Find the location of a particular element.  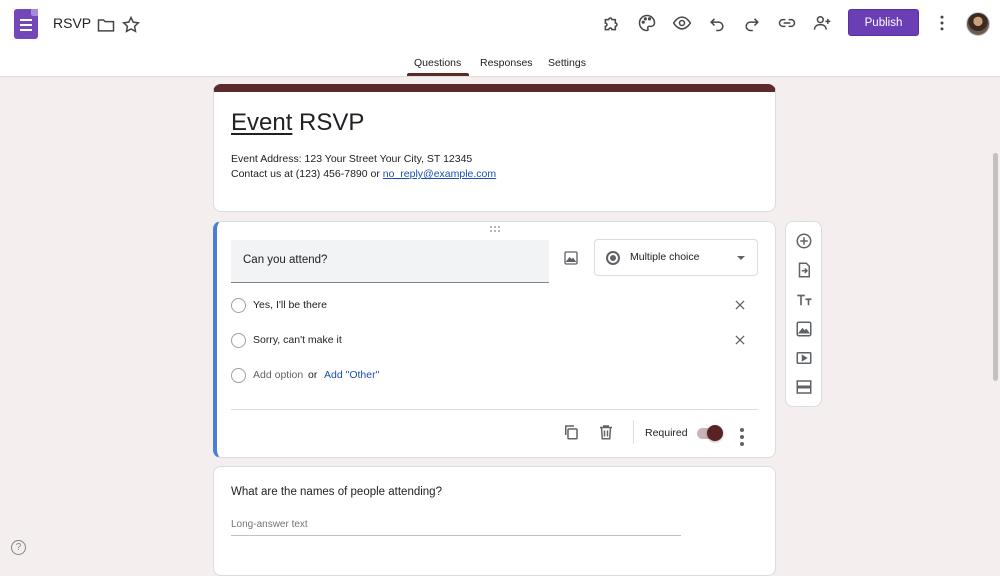

answer-underline is located at coordinates (456, 535).